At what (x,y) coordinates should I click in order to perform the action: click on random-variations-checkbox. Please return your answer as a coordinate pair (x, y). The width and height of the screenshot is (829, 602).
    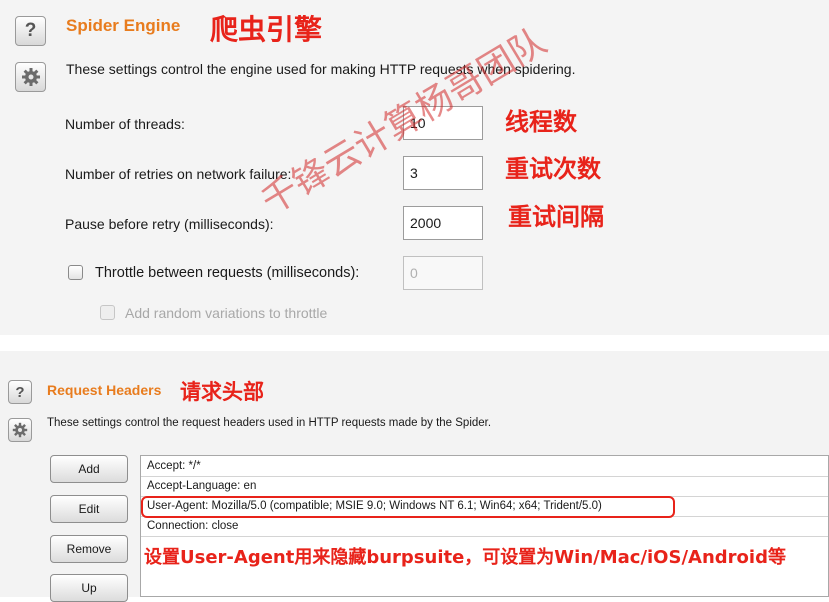
    Looking at the image, I should click on (107, 312).